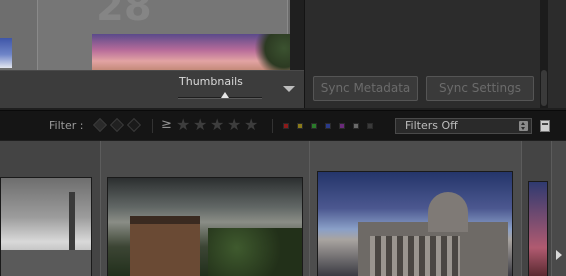 The height and width of the screenshot is (276, 566). Describe the element at coordinates (134, 125) in the screenshot. I see `rejected-filter-icon` at that location.